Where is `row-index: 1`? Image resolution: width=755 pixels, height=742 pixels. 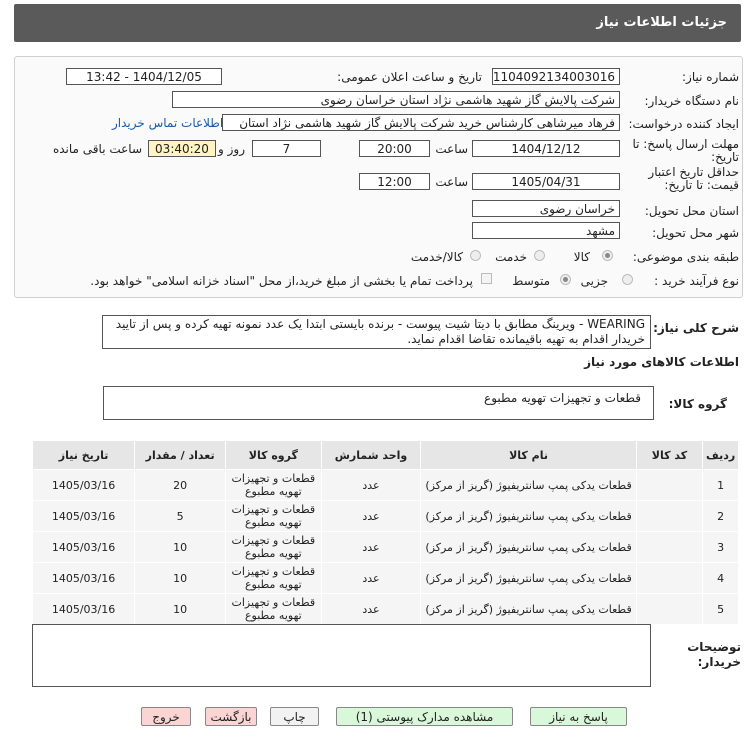
row-index: 1 is located at coordinates (720, 485).